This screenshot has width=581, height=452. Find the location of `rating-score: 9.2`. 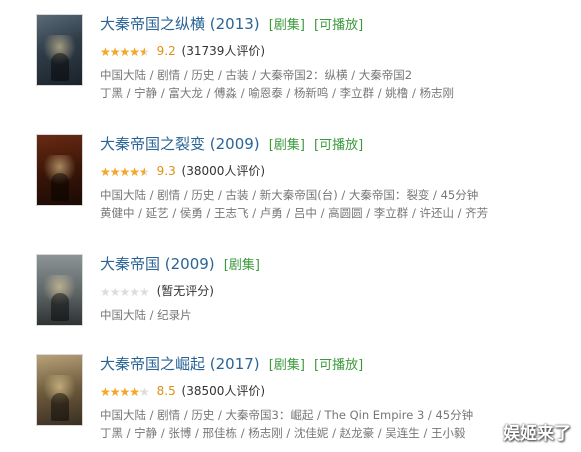

rating-score: 9.2 is located at coordinates (166, 51).